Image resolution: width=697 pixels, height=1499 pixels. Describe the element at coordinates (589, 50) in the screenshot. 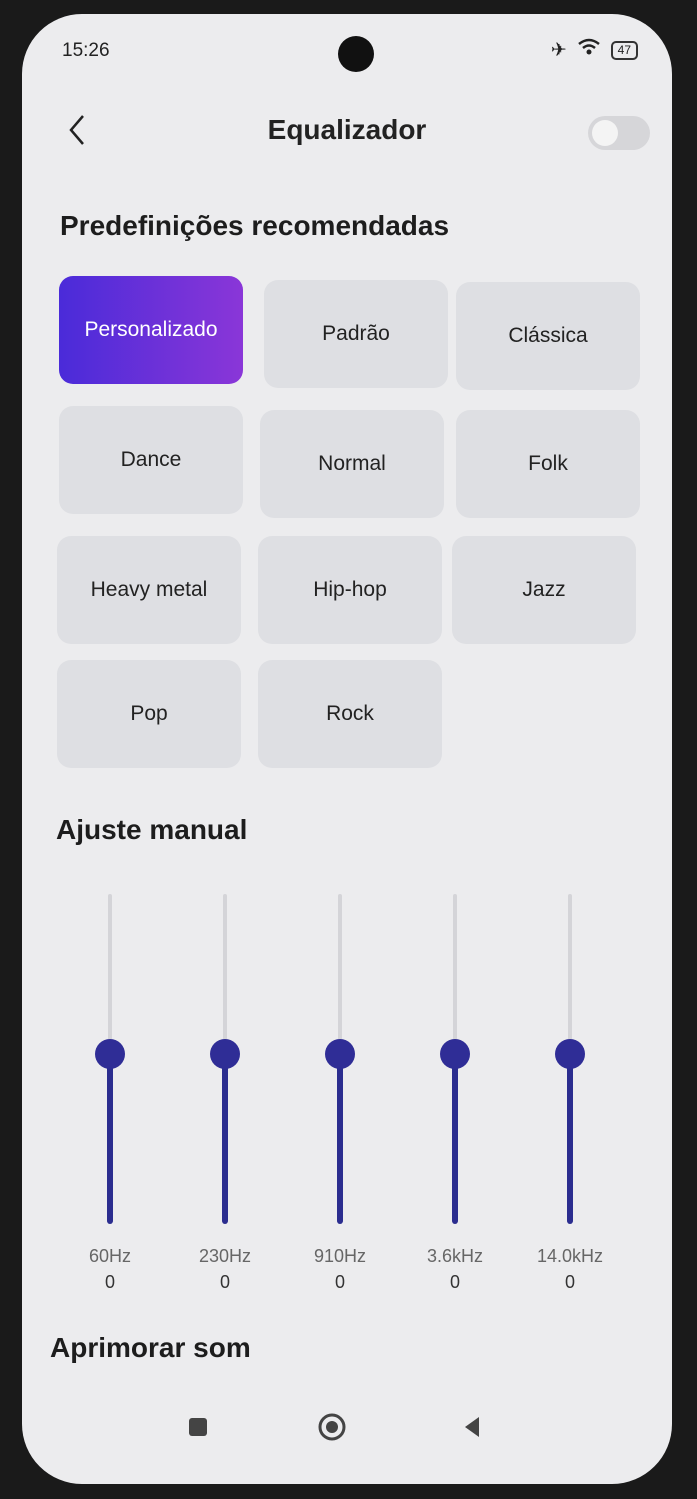

I see `wifi-icon` at that location.